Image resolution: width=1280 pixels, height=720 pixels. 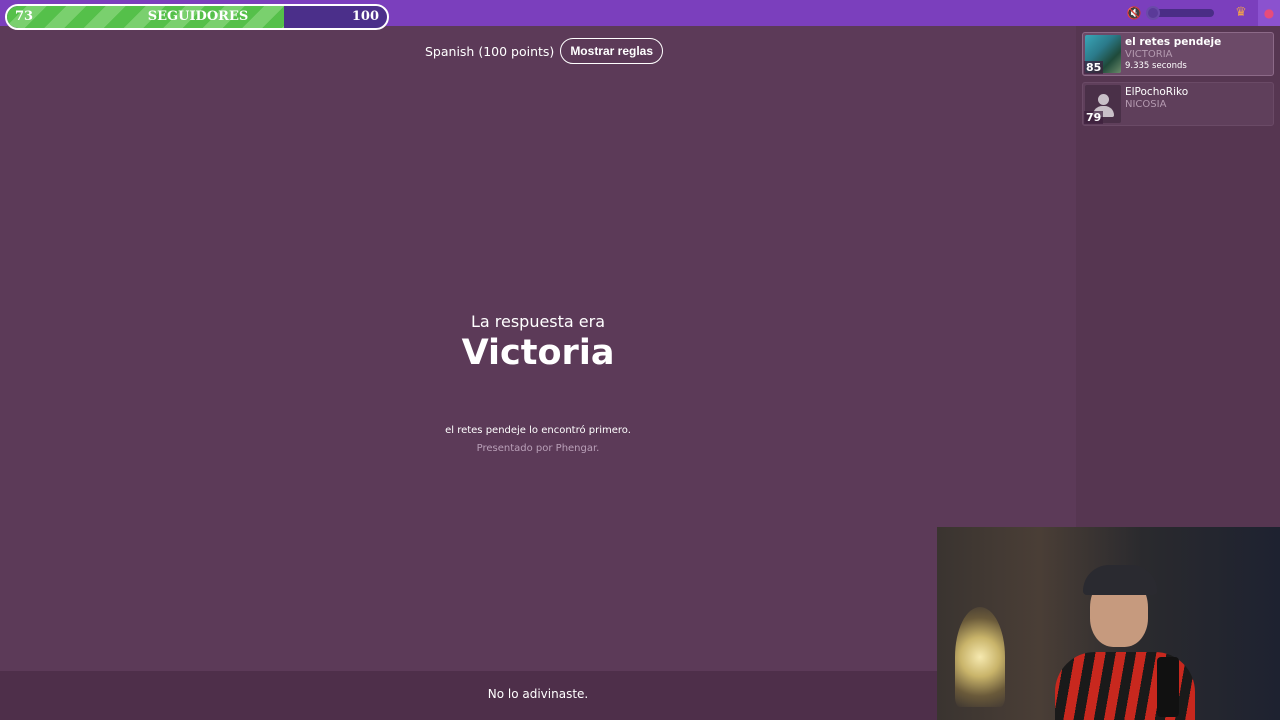 I want to click on leaderboard-row: 79 ElPochoRiko NICOSIA, so click(x=1178, y=104).